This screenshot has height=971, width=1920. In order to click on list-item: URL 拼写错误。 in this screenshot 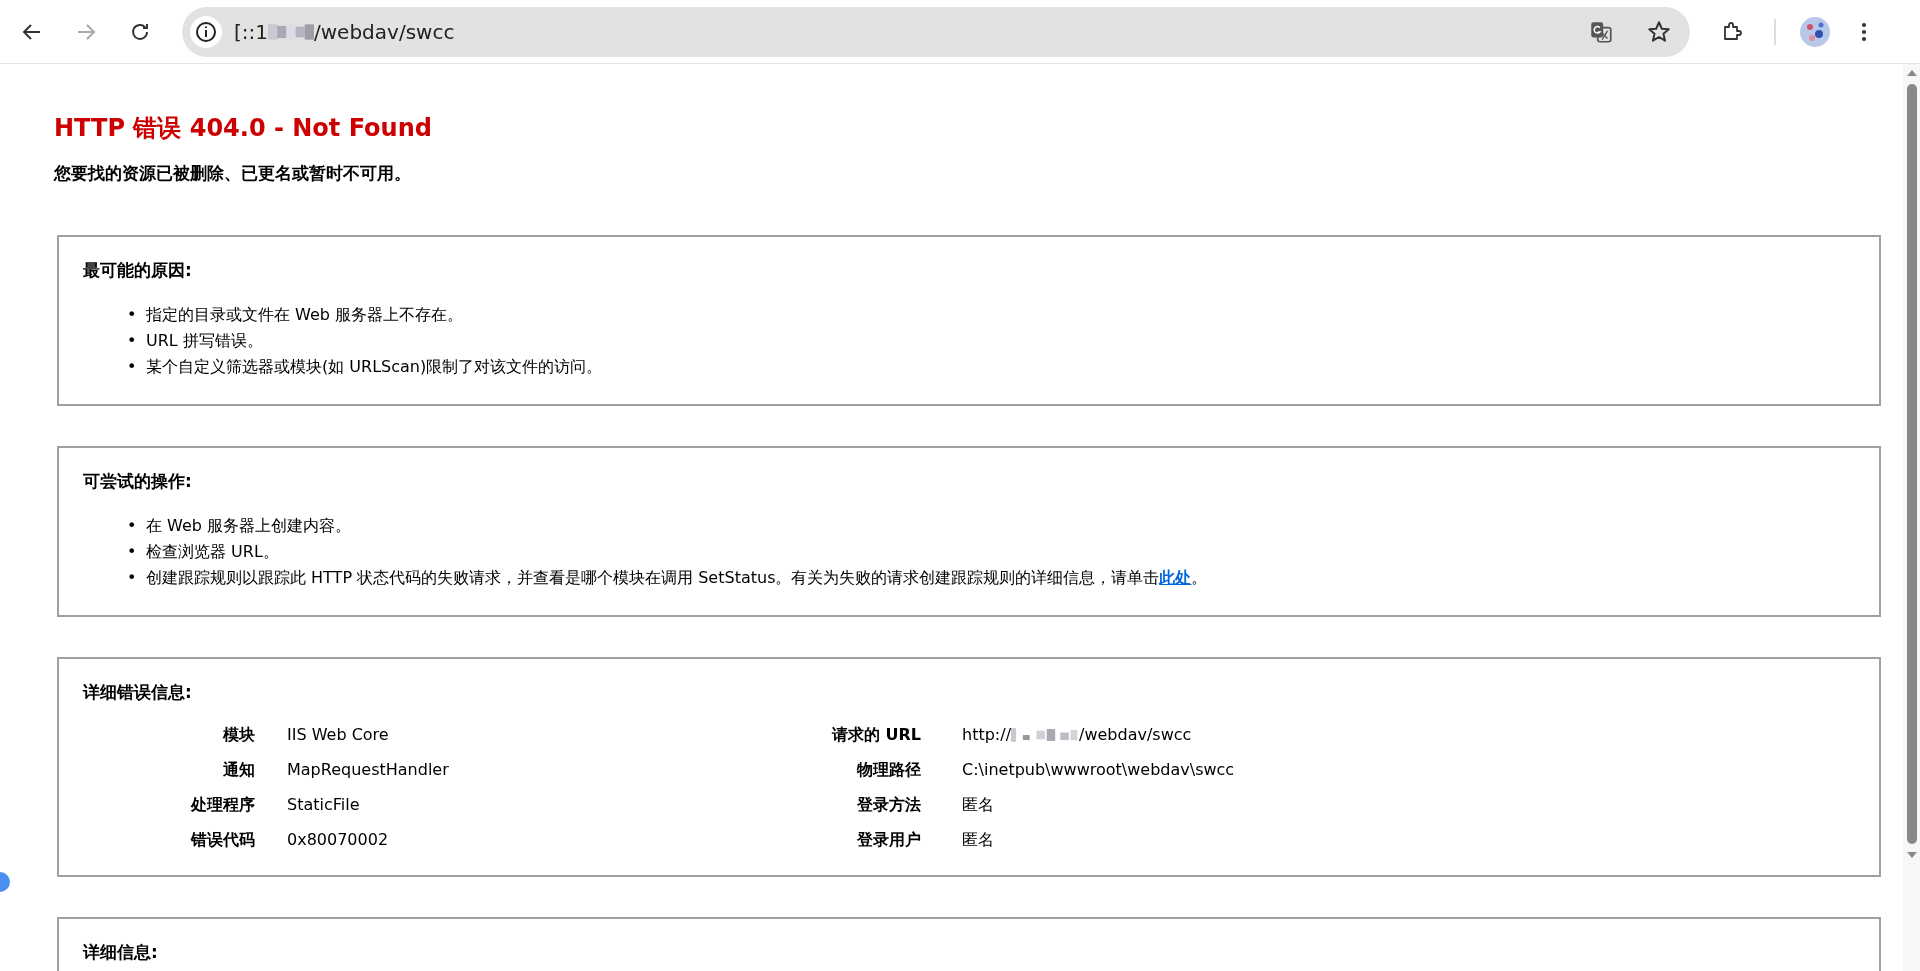, I will do `click(204, 341)`.